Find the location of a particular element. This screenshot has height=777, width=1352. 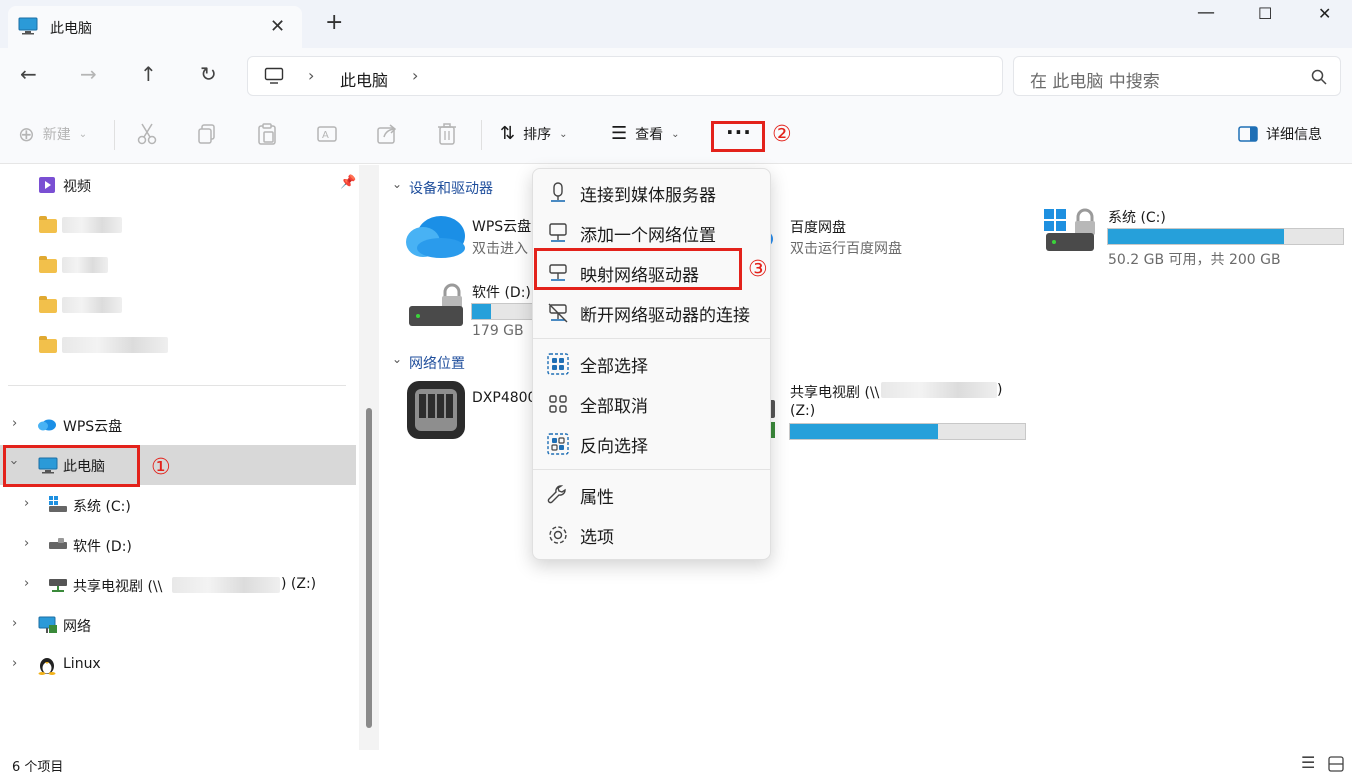

network-share-tile: 共享电视剧 (\\ ) (Z:) is located at coordinates (895, 411).